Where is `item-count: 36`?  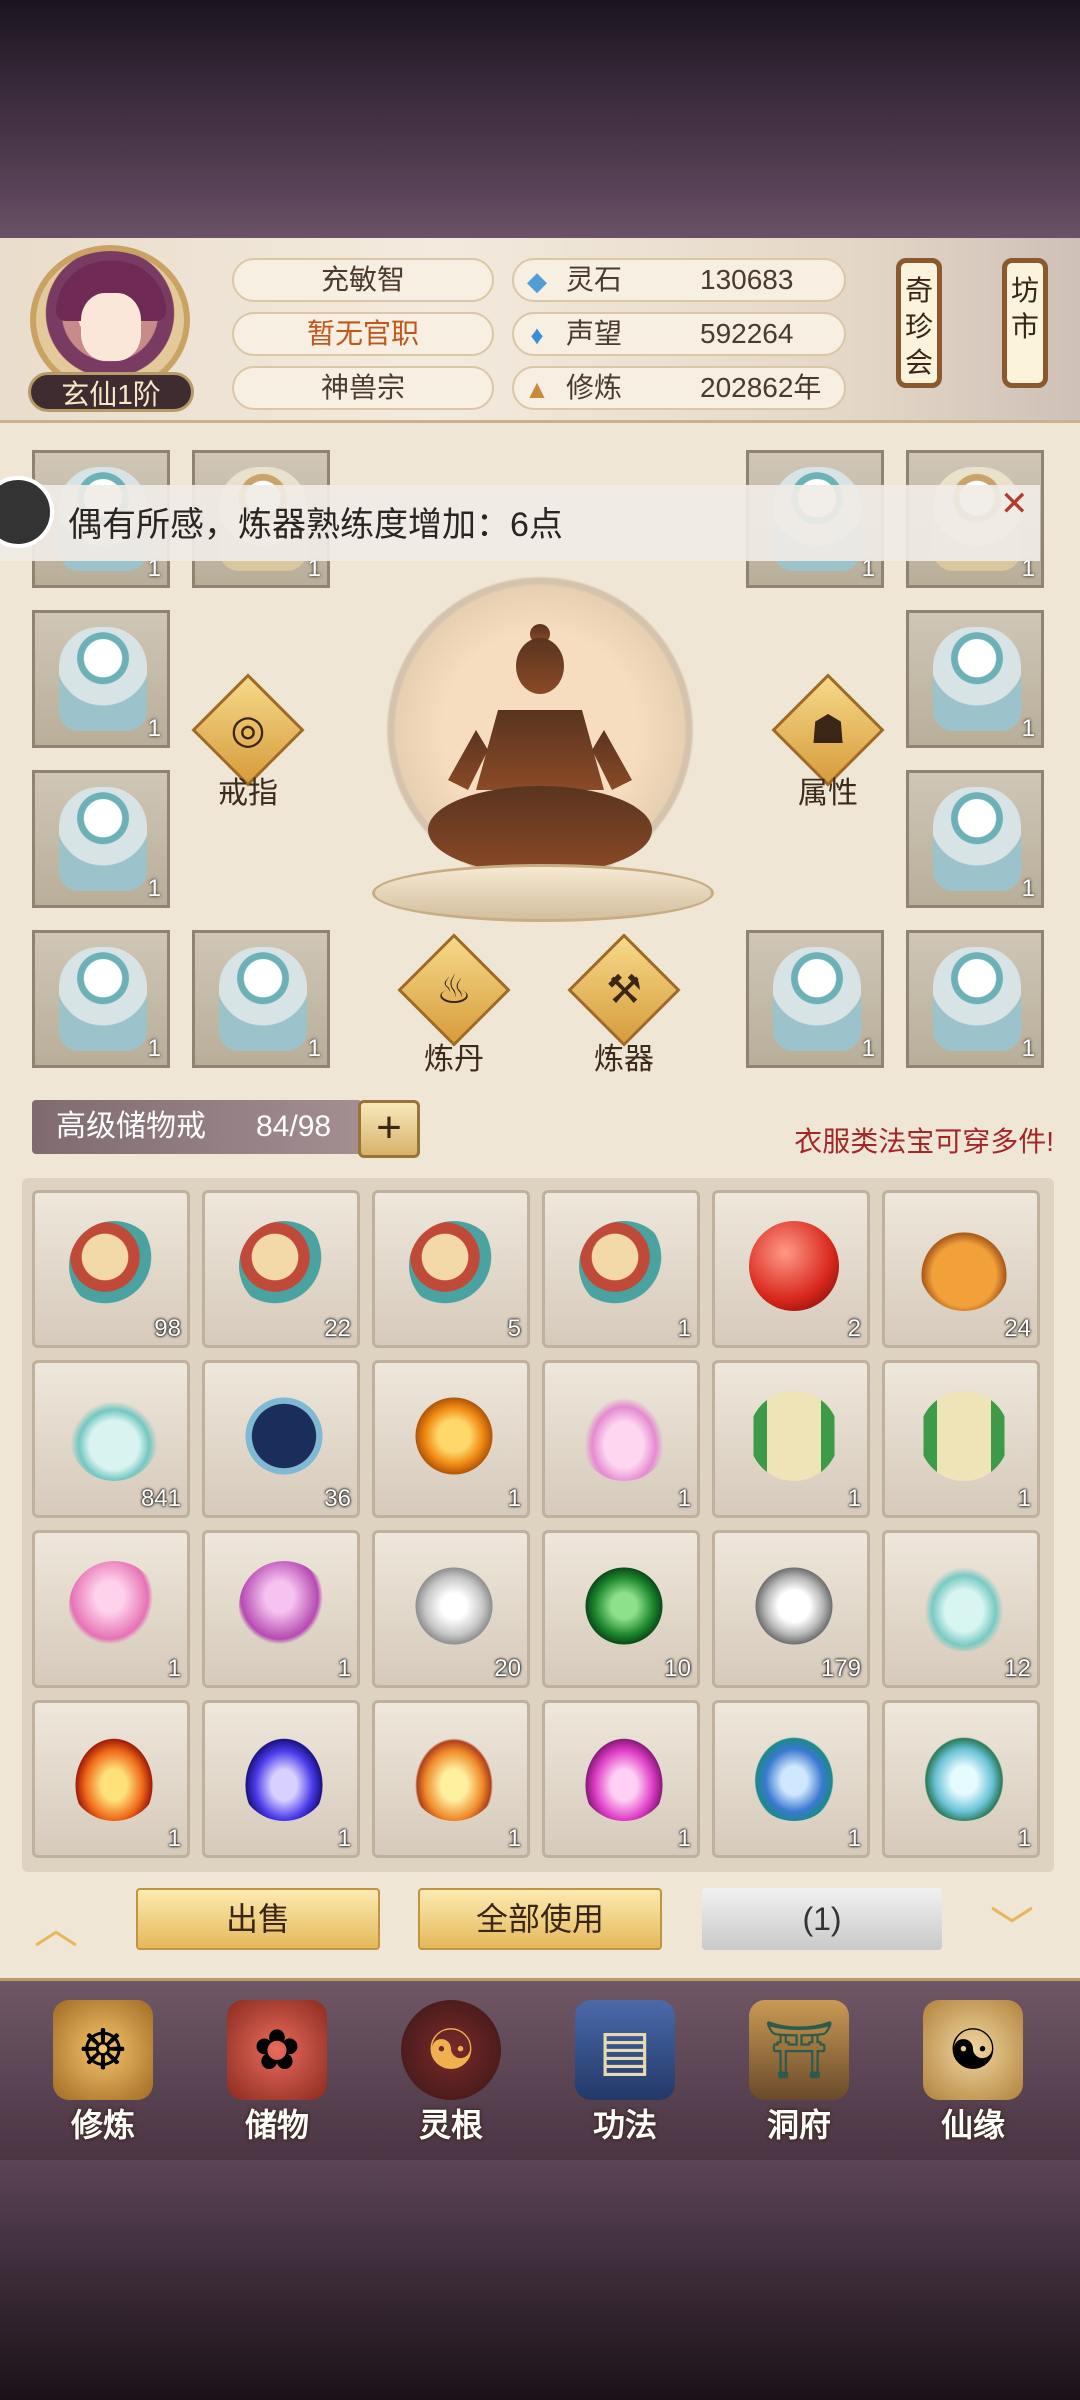 item-count: 36 is located at coordinates (337, 1498).